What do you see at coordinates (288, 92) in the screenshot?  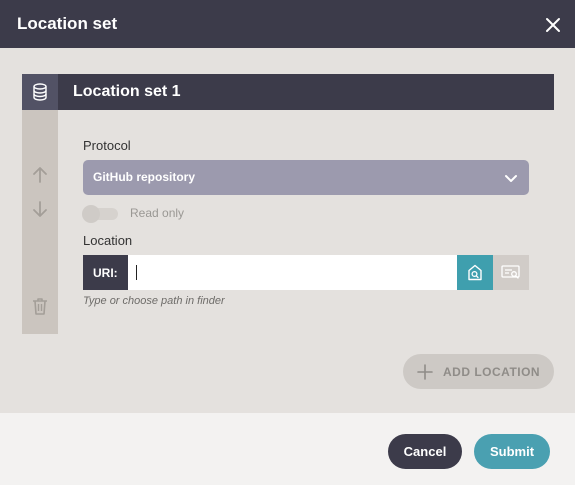 I see `location-set-header: Location set 1` at bounding box center [288, 92].